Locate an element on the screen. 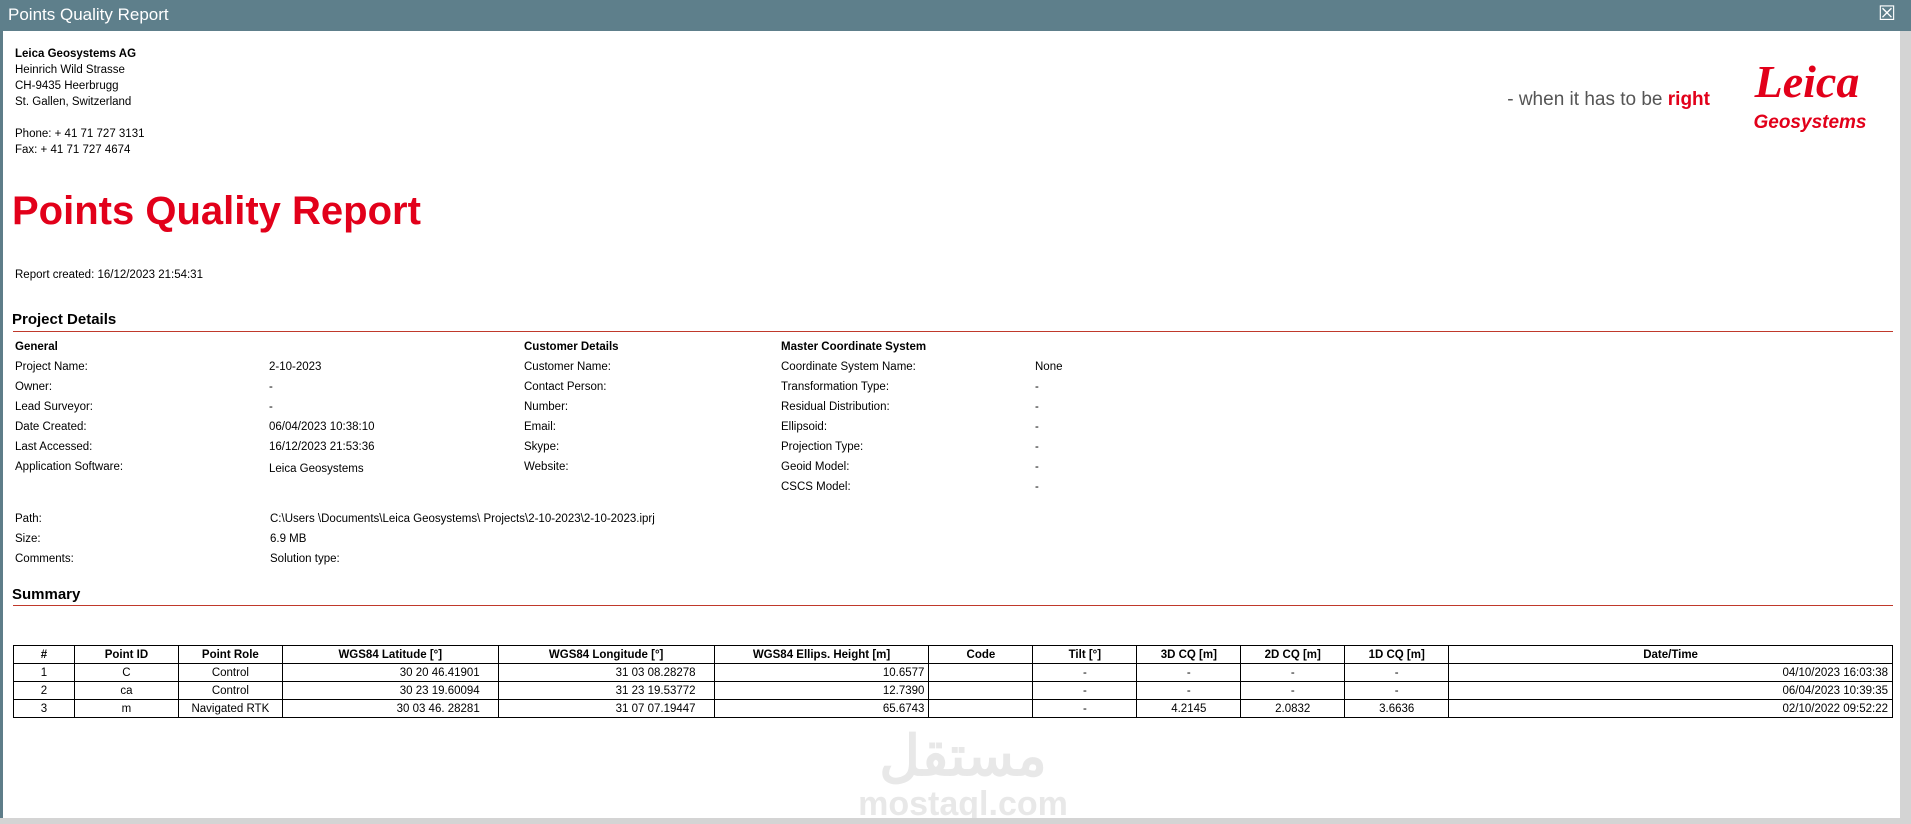  table-cell: 04/10/2023 16:03:38 is located at coordinates (1670, 672).